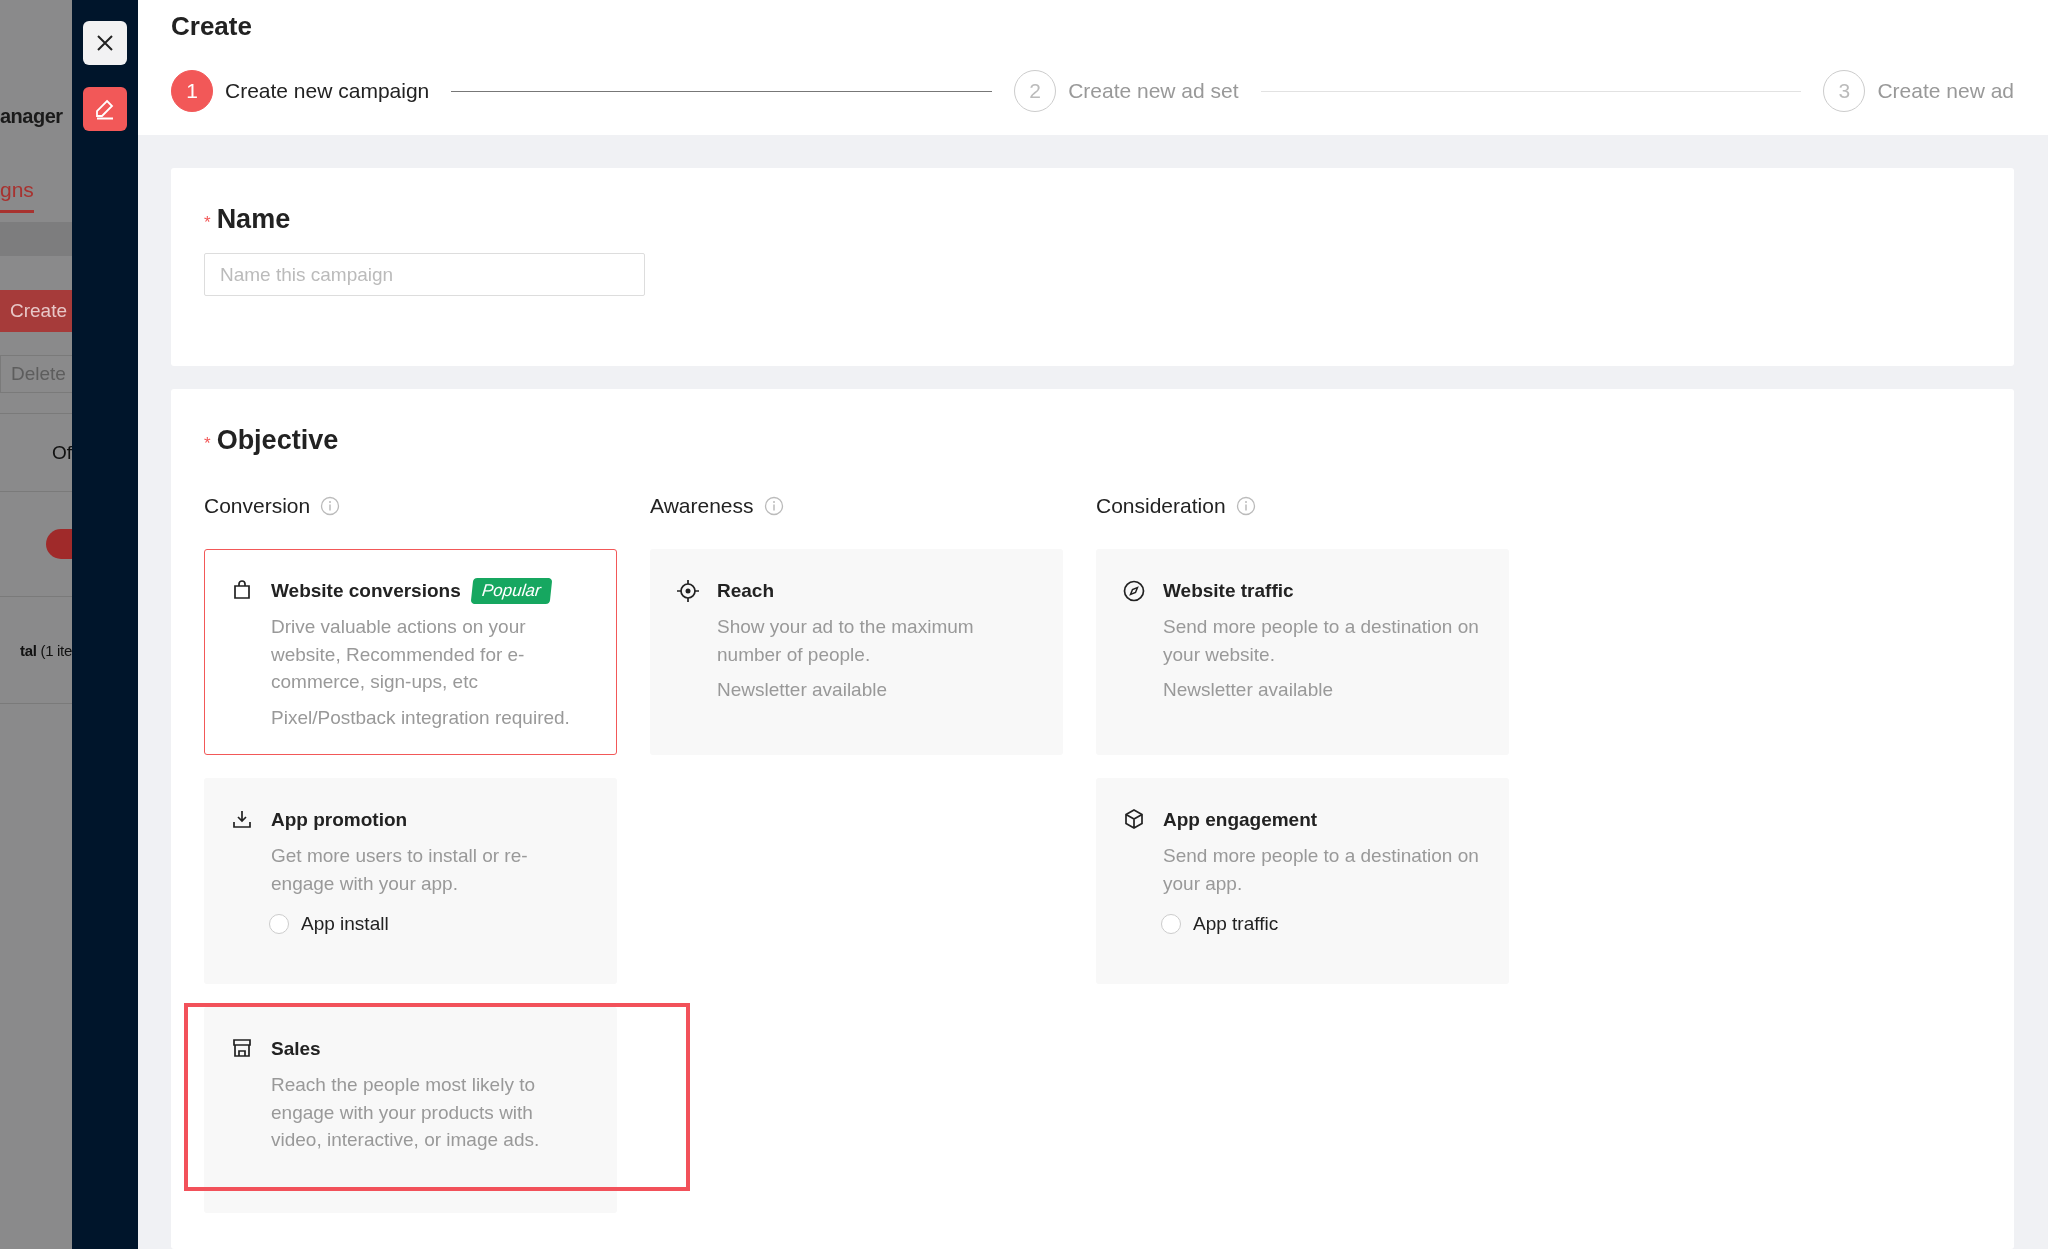 This screenshot has width=2048, height=1249. I want to click on card-note: Pixel/Postback integration required., so click(421, 717).